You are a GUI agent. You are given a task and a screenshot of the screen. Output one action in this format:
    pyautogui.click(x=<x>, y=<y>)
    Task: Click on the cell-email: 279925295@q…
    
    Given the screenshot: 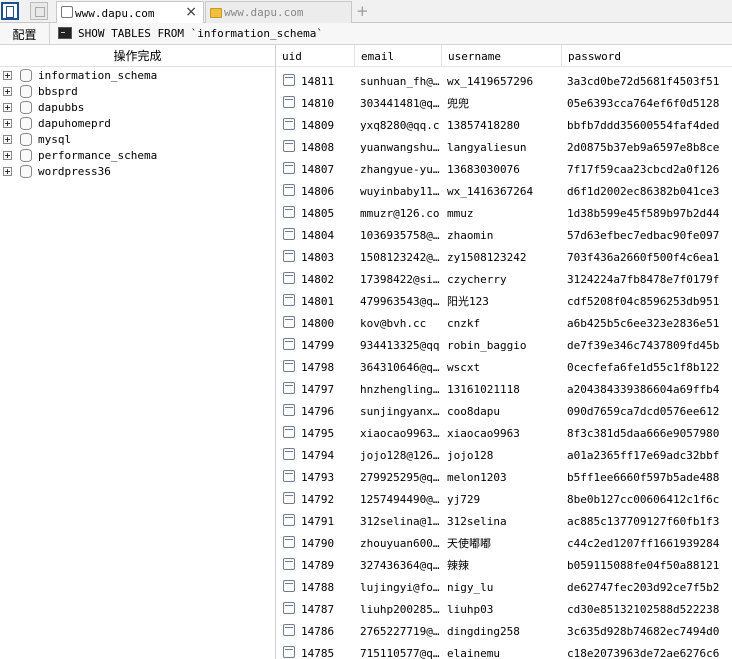 What is the action you would take?
    pyautogui.click(x=400, y=477)
    